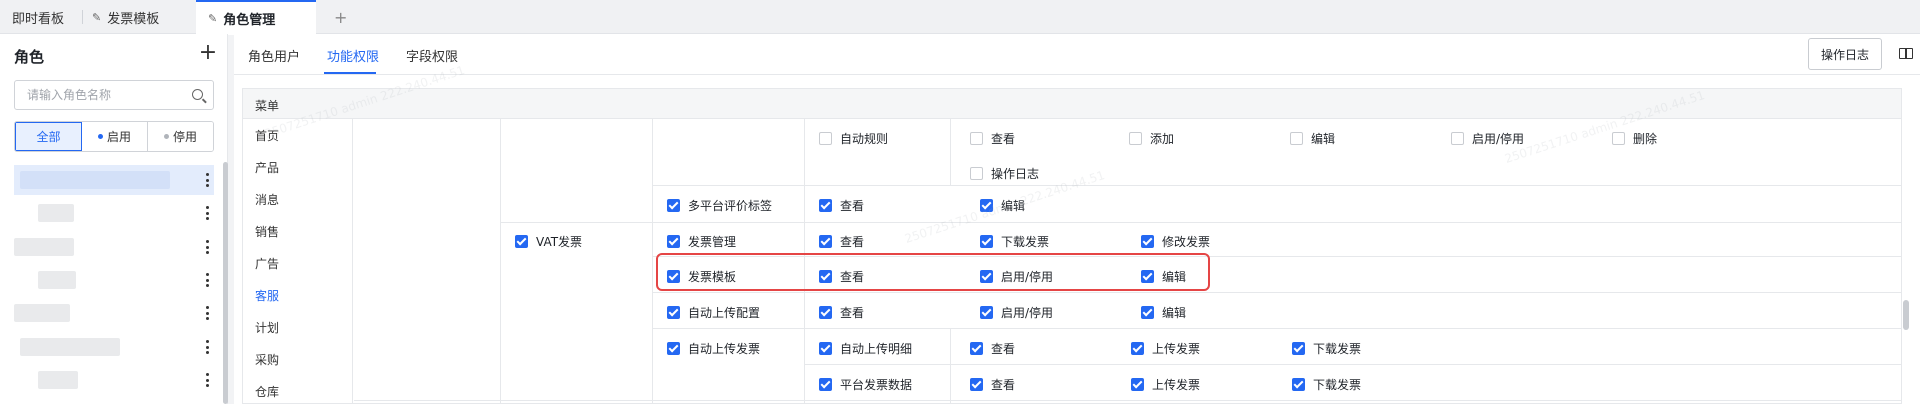 The width and height of the screenshot is (1920, 404). What do you see at coordinates (180, 136) in the screenshot?
I see `filter-disabled: 停用` at bounding box center [180, 136].